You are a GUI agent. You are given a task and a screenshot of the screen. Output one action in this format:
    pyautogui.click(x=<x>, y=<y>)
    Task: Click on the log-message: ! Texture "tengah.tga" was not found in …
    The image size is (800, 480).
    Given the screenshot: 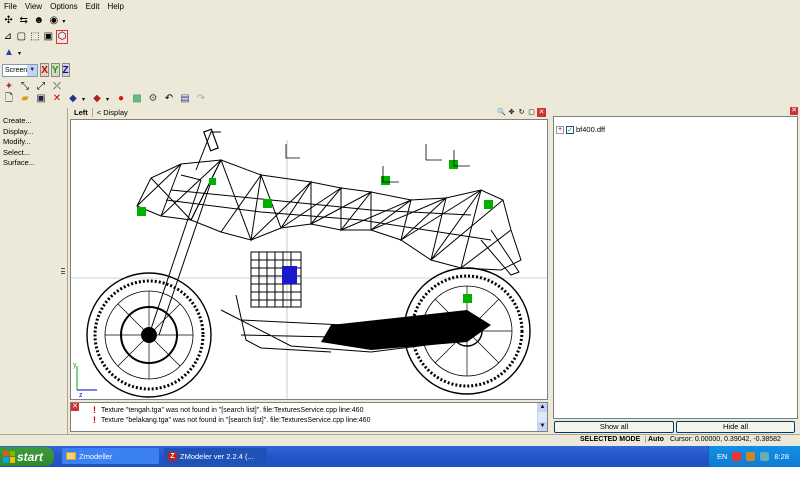 What is the action you would take?
    pyautogui.click(x=228, y=410)
    